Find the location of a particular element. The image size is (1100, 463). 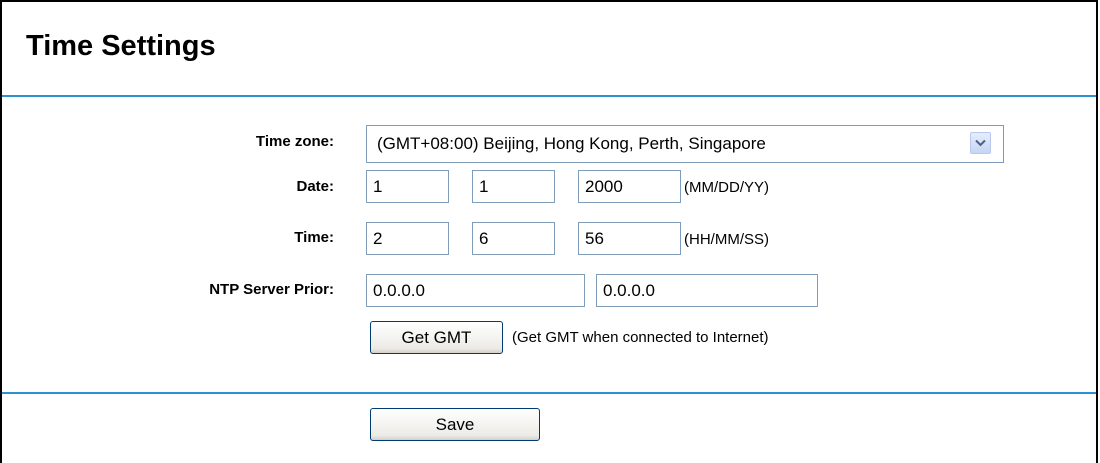

ntp-primary-input: 0.0.0.0 is located at coordinates (475, 290).